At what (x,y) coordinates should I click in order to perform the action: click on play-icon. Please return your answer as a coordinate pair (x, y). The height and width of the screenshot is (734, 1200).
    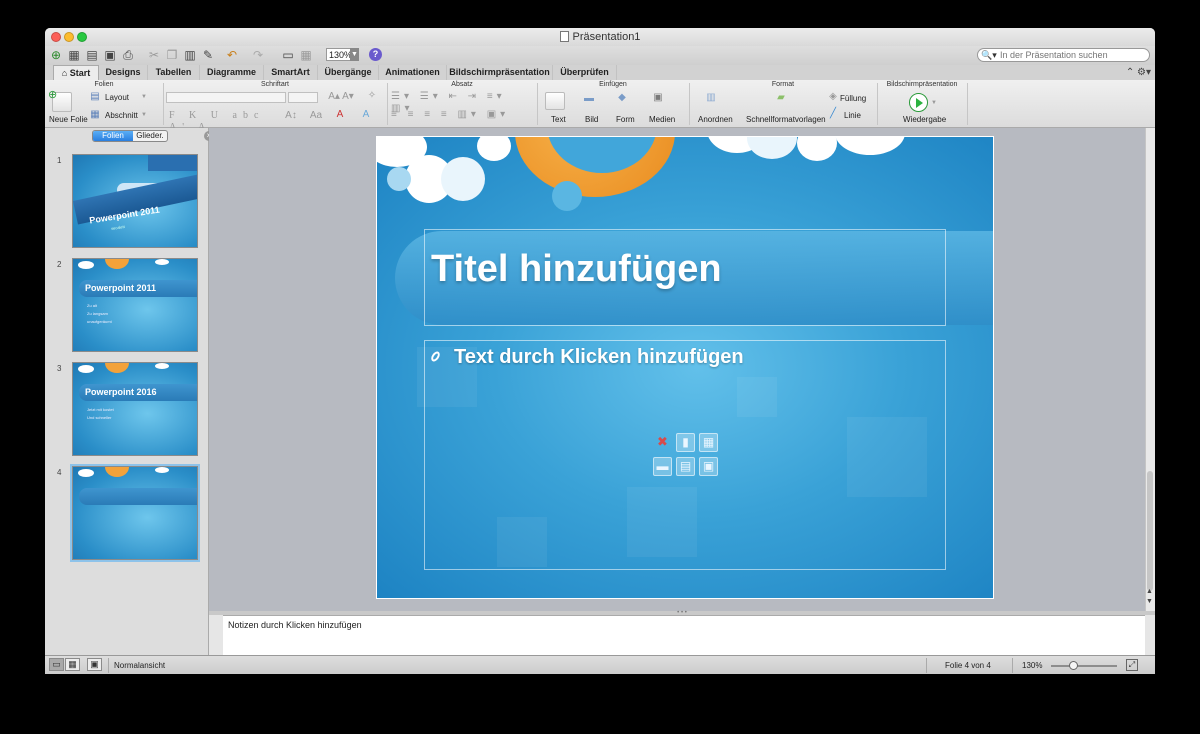
    Looking at the image, I should click on (918, 102).